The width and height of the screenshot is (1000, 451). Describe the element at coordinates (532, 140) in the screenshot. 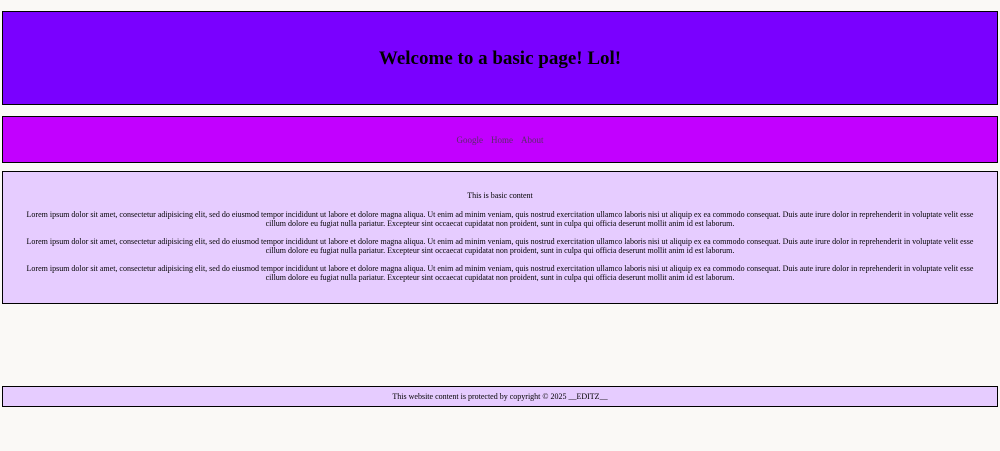

I see `nav-link-about: About` at that location.